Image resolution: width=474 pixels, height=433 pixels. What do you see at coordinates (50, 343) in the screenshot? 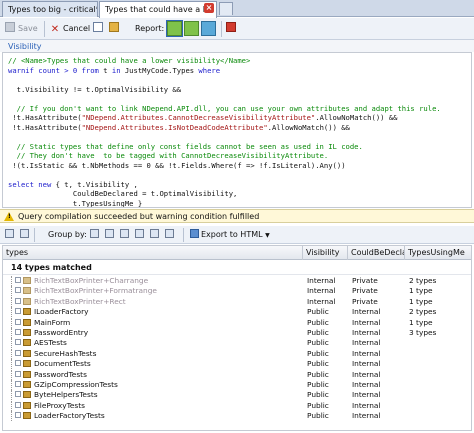
I see `type-name: AESTests` at bounding box center [50, 343].